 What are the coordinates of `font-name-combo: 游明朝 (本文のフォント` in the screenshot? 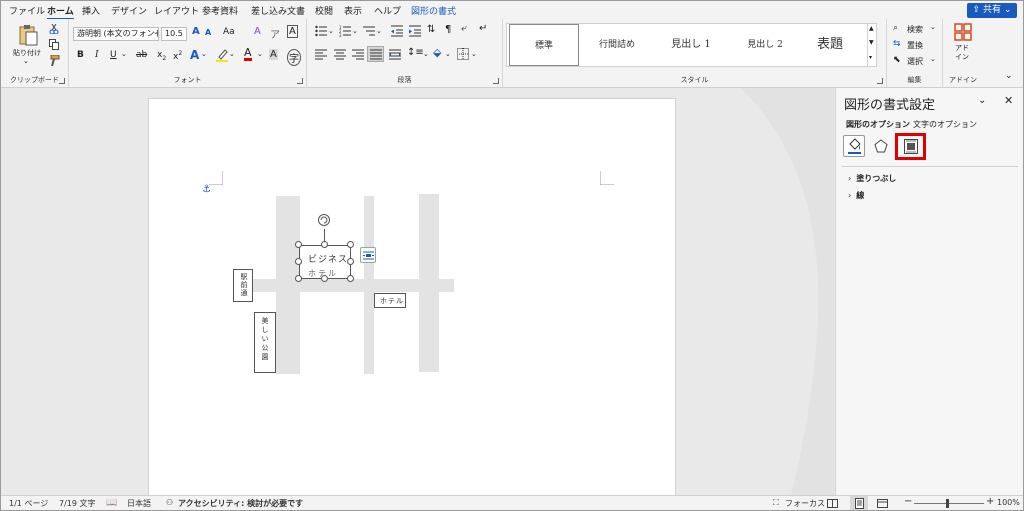 It's located at (116, 34).